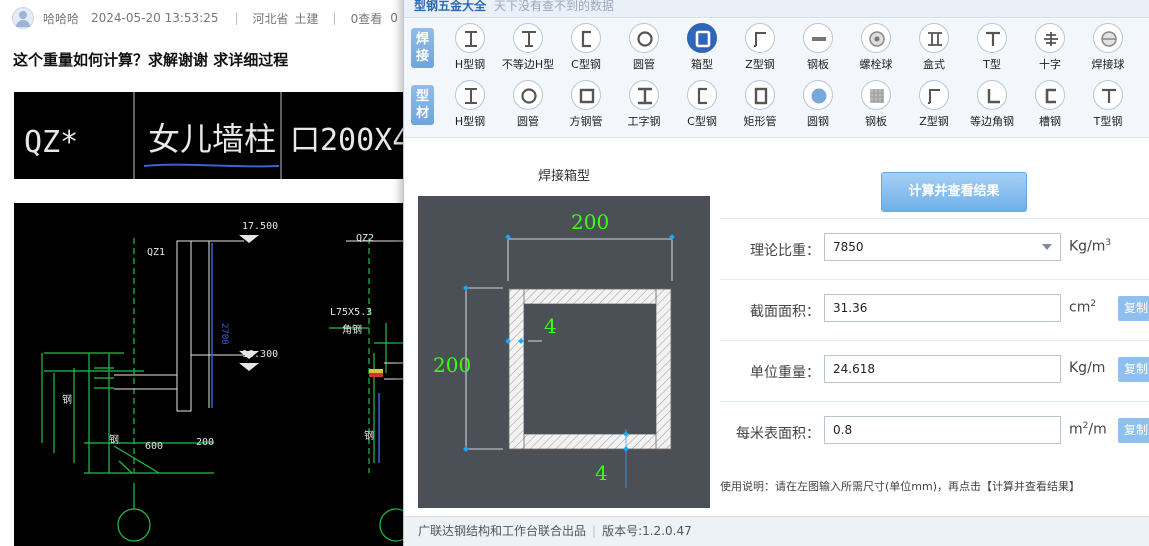  I want to click on unit-weight-copy-button: 复制, so click(1133, 369).